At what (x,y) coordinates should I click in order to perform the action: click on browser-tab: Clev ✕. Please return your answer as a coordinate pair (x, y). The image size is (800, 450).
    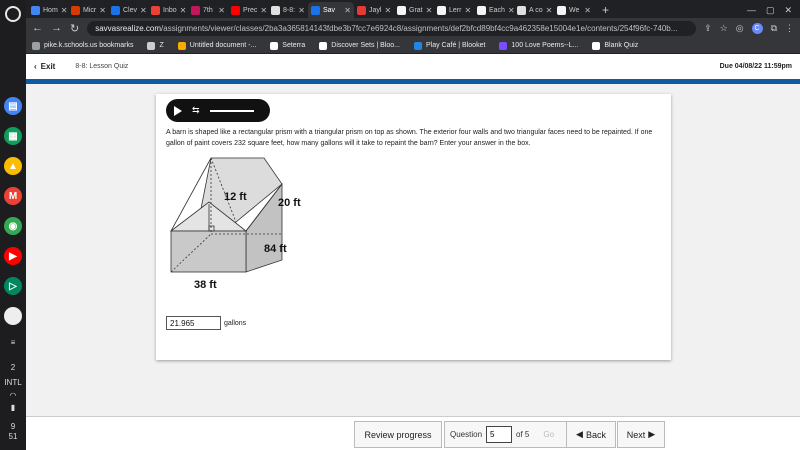
    Looking at the image, I should click on (128, 10).